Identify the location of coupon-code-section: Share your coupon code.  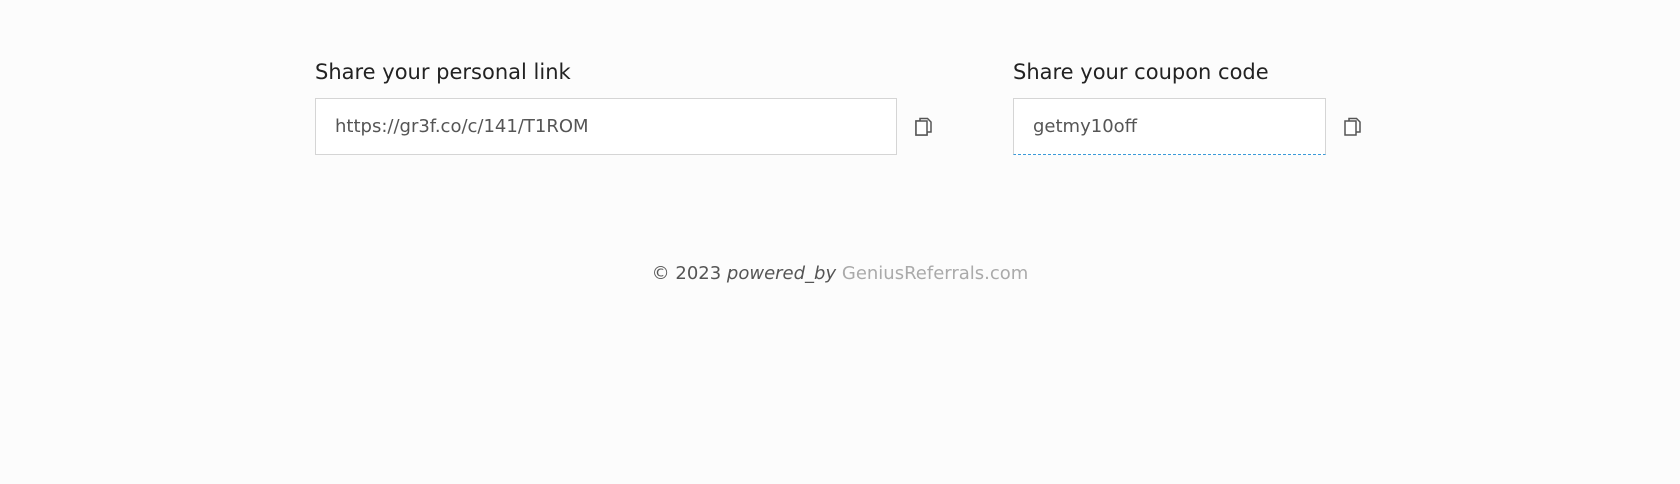
(1188, 106).